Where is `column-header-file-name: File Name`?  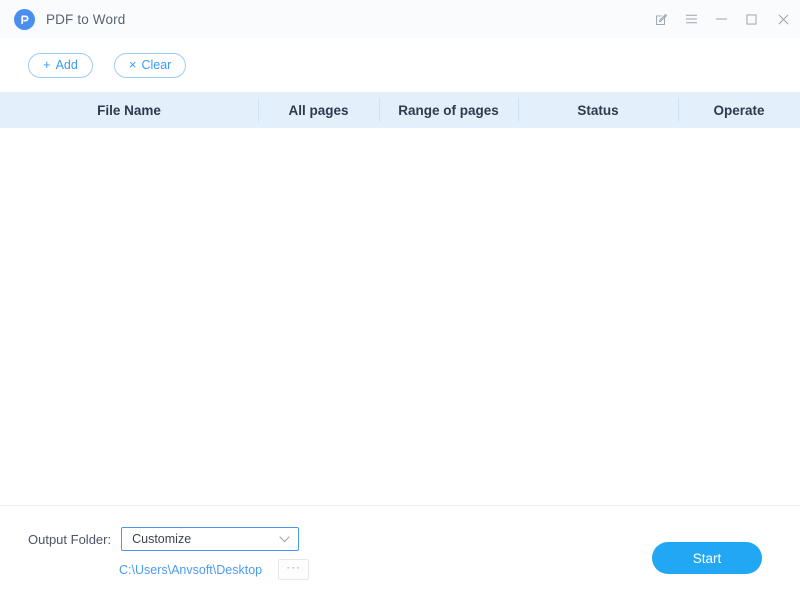 column-header-file-name: File Name is located at coordinates (129, 110).